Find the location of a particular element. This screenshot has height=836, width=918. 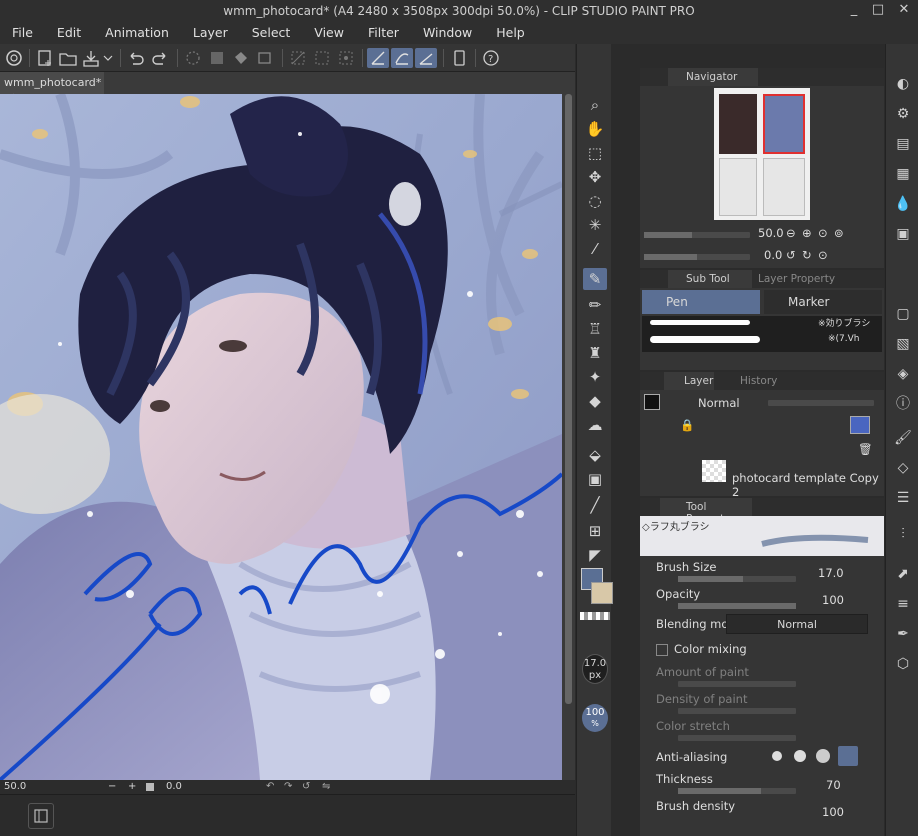

transform-icon is located at coordinates (265, 58).